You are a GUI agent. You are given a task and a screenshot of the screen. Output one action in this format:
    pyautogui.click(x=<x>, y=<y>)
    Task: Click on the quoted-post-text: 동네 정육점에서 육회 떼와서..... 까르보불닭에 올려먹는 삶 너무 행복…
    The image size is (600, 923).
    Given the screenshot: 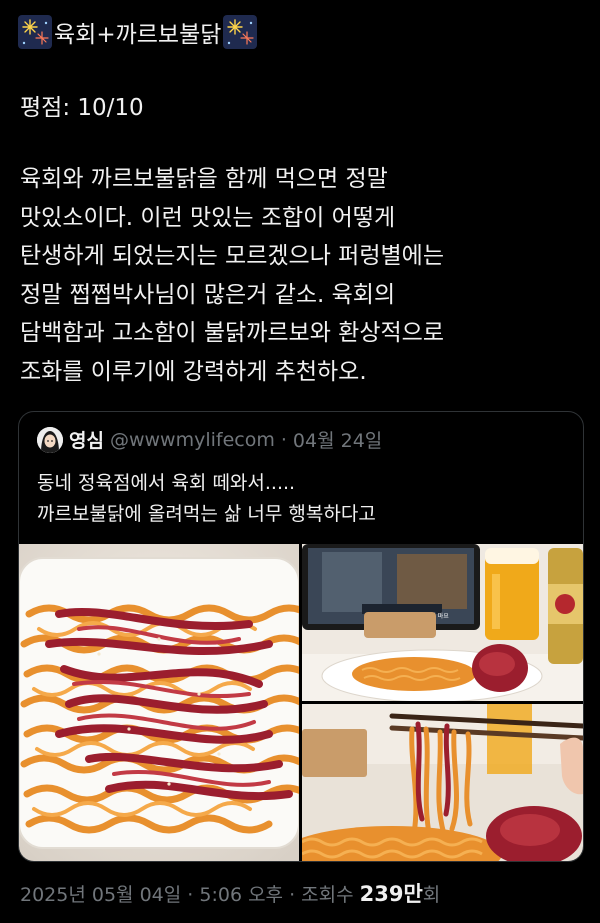 What is the action you would take?
    pyautogui.click(x=206, y=499)
    